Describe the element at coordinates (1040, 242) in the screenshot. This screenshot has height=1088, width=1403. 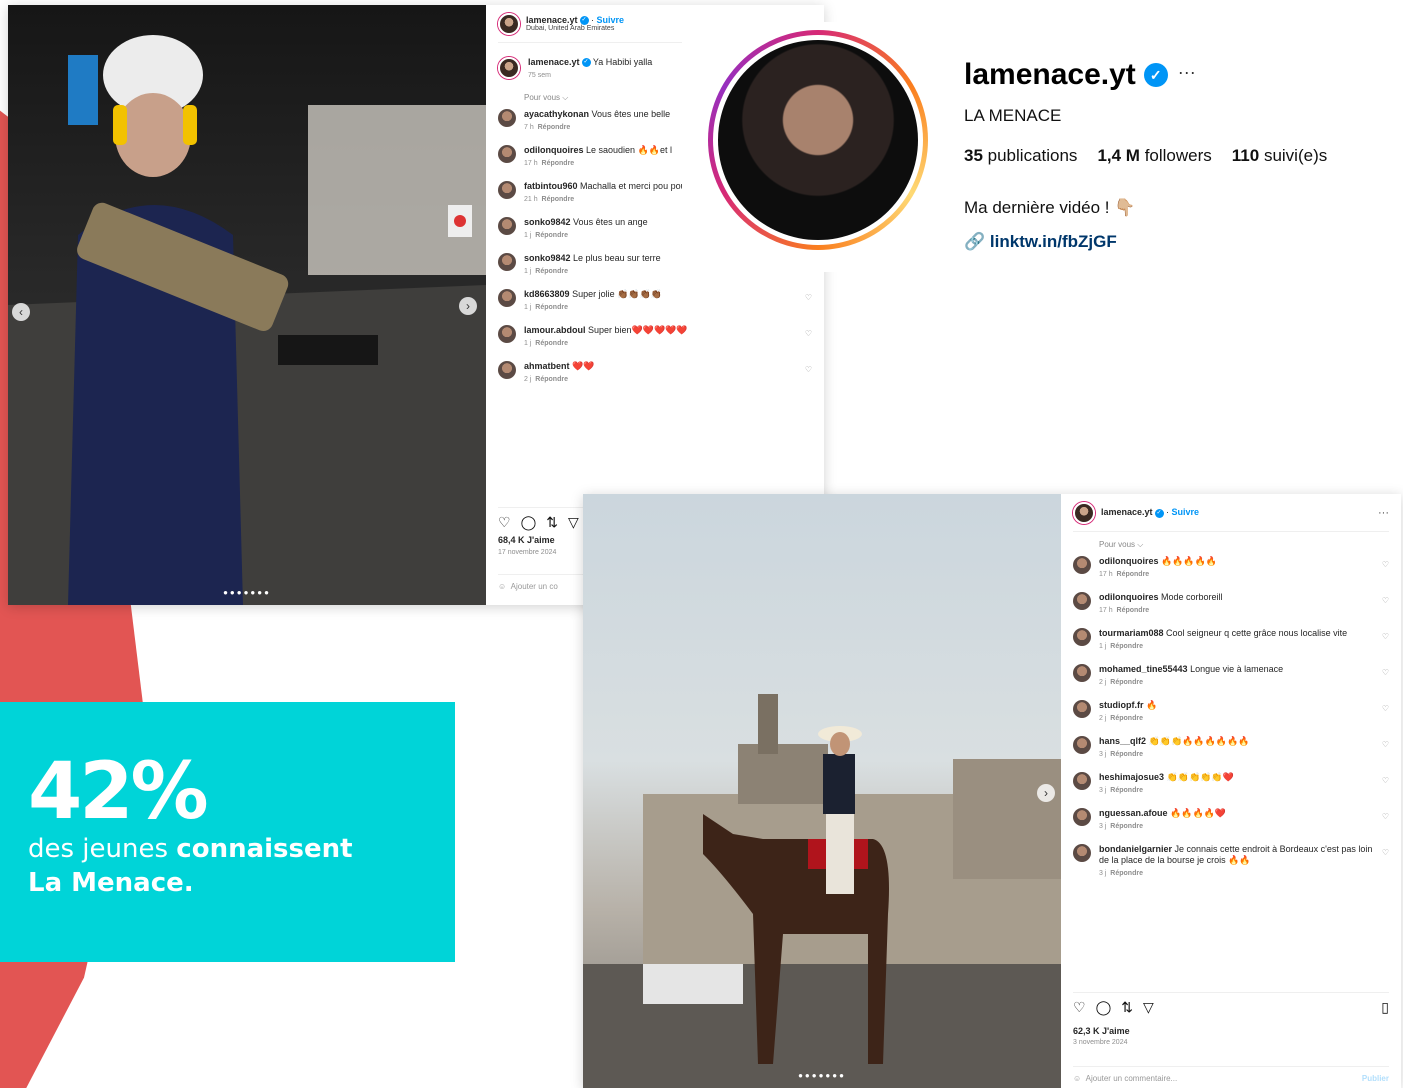
I see `profile-link: 🔗 linktw.in/fbZjGF` at that location.